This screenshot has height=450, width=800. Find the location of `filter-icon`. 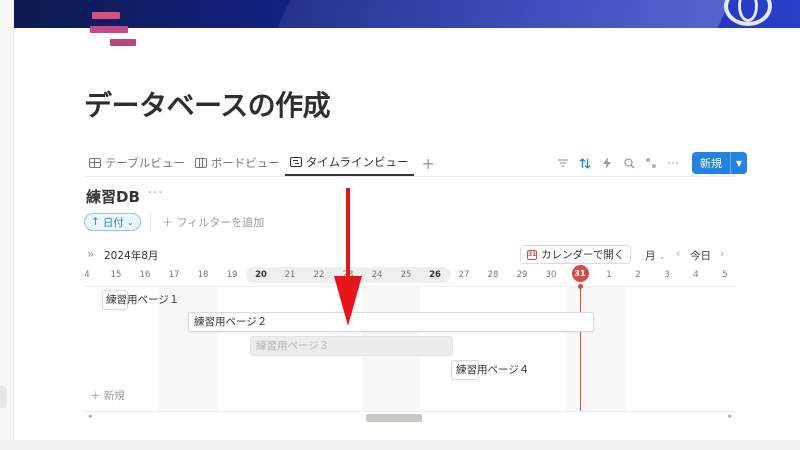

filter-icon is located at coordinates (563, 163).